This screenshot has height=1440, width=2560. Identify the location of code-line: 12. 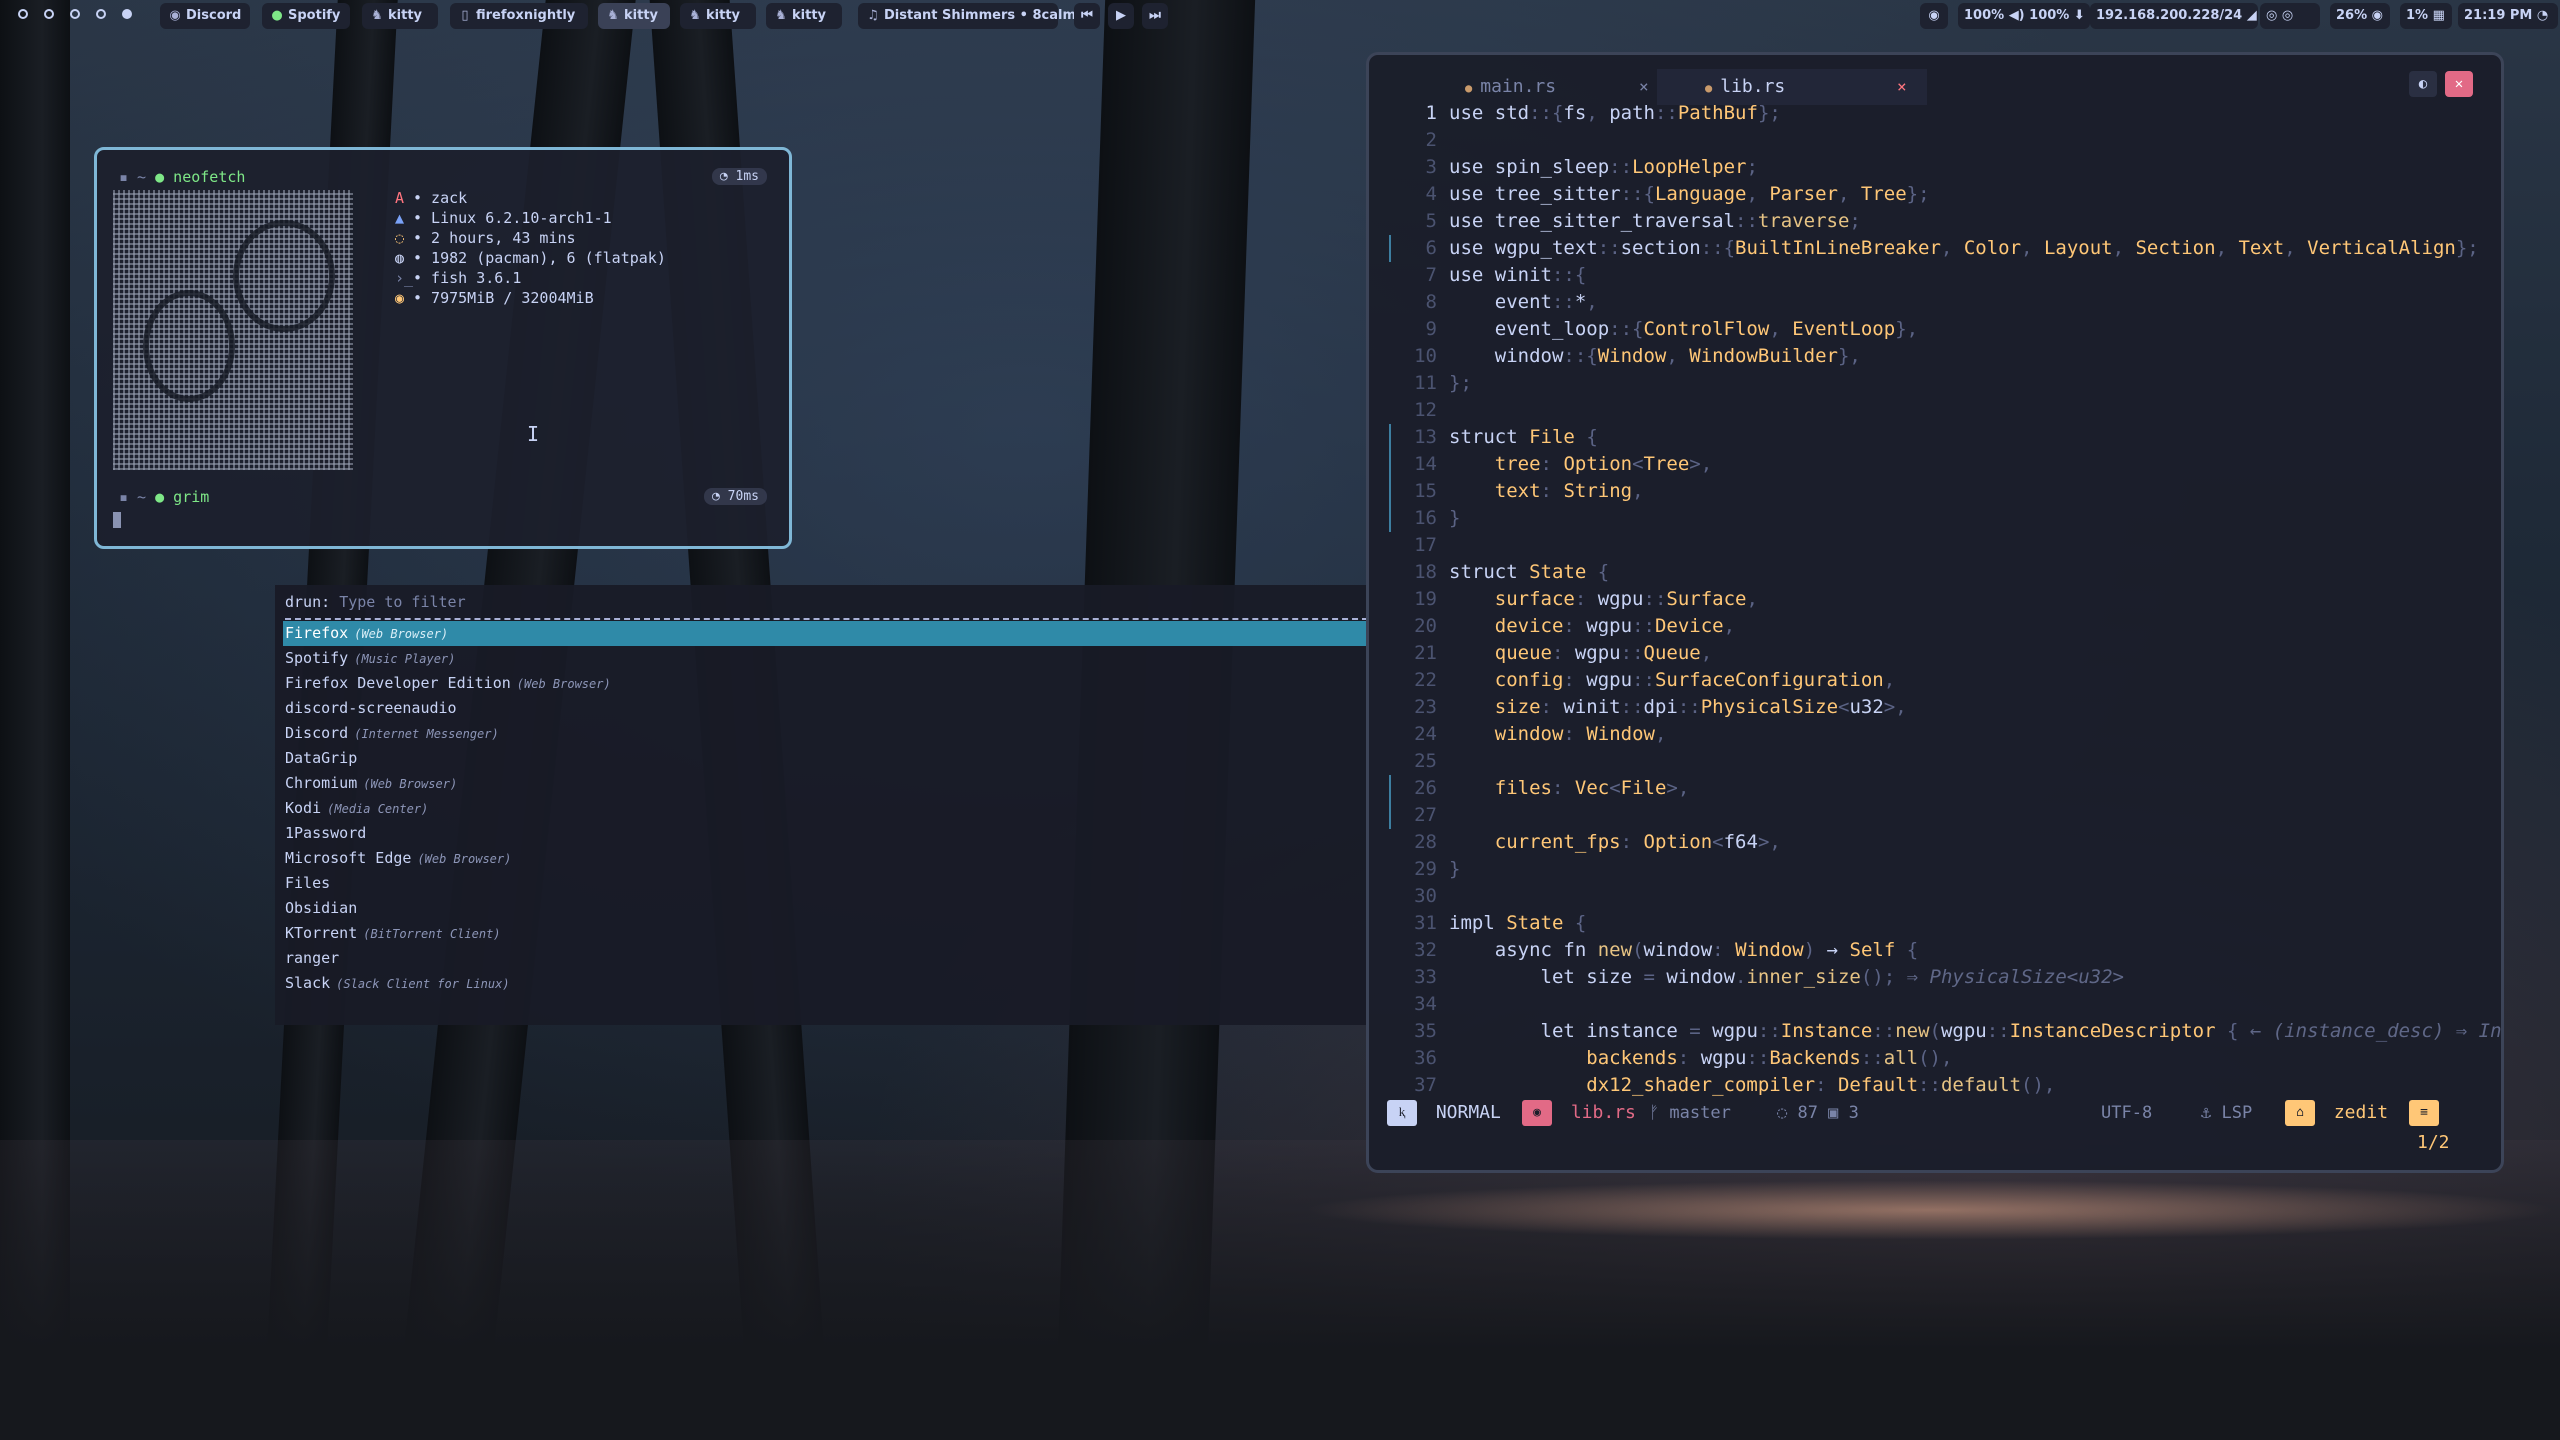
(1944, 410).